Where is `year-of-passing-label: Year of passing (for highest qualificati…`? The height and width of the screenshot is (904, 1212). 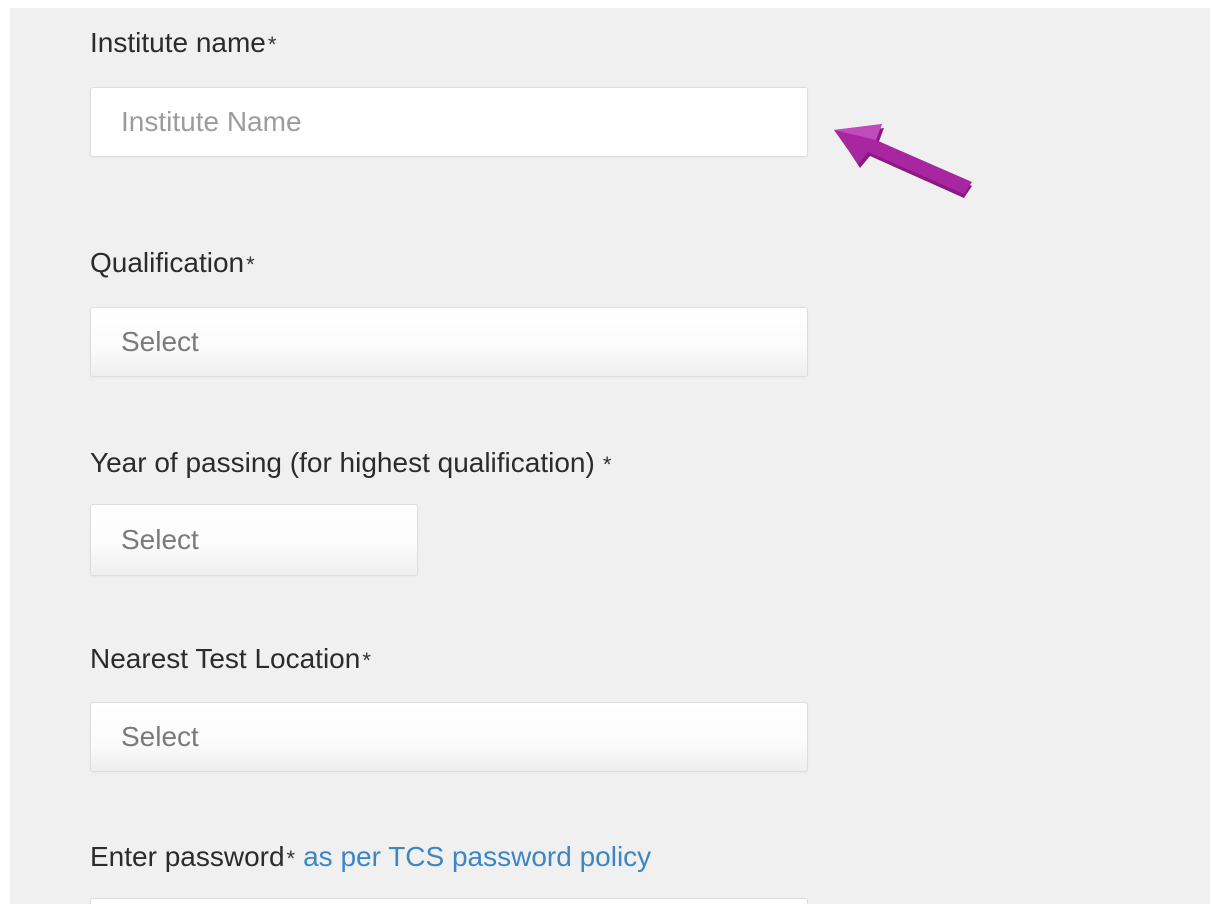
year-of-passing-label: Year of passing (for highest qualificati… is located at coordinates (350, 464).